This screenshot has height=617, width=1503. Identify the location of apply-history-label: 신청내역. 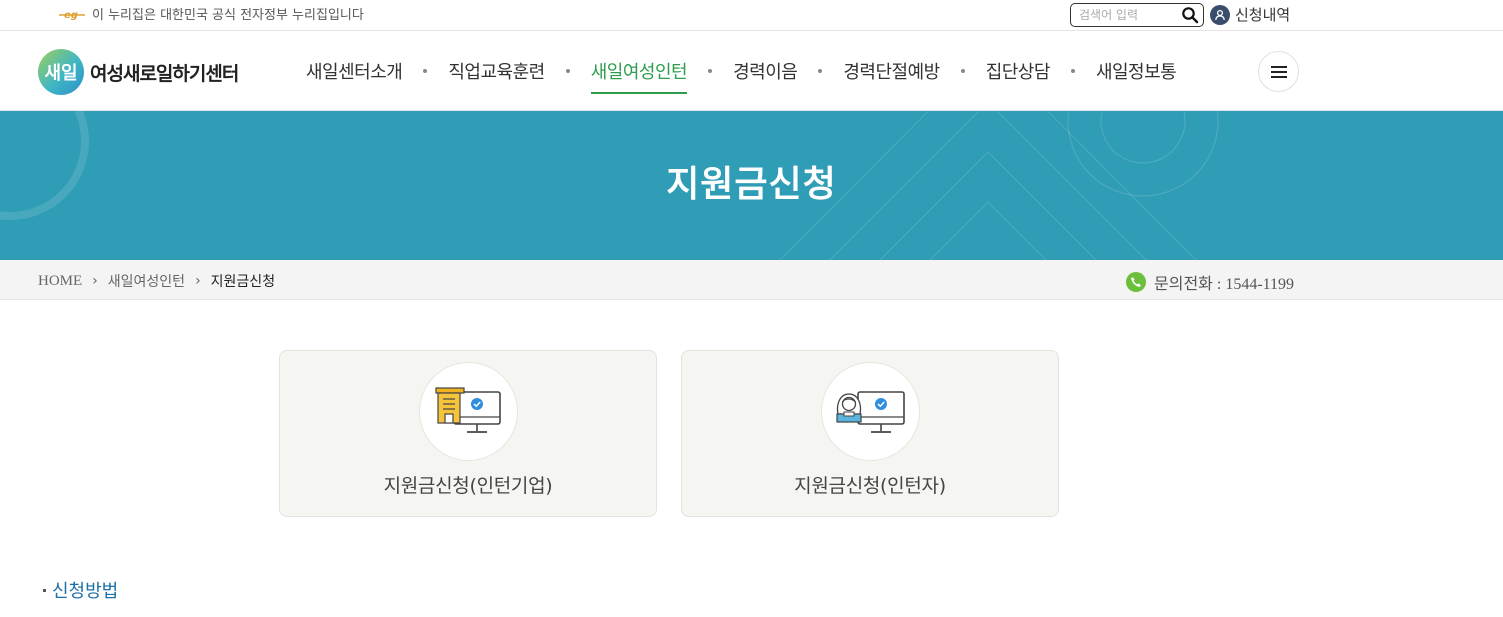
(1263, 15).